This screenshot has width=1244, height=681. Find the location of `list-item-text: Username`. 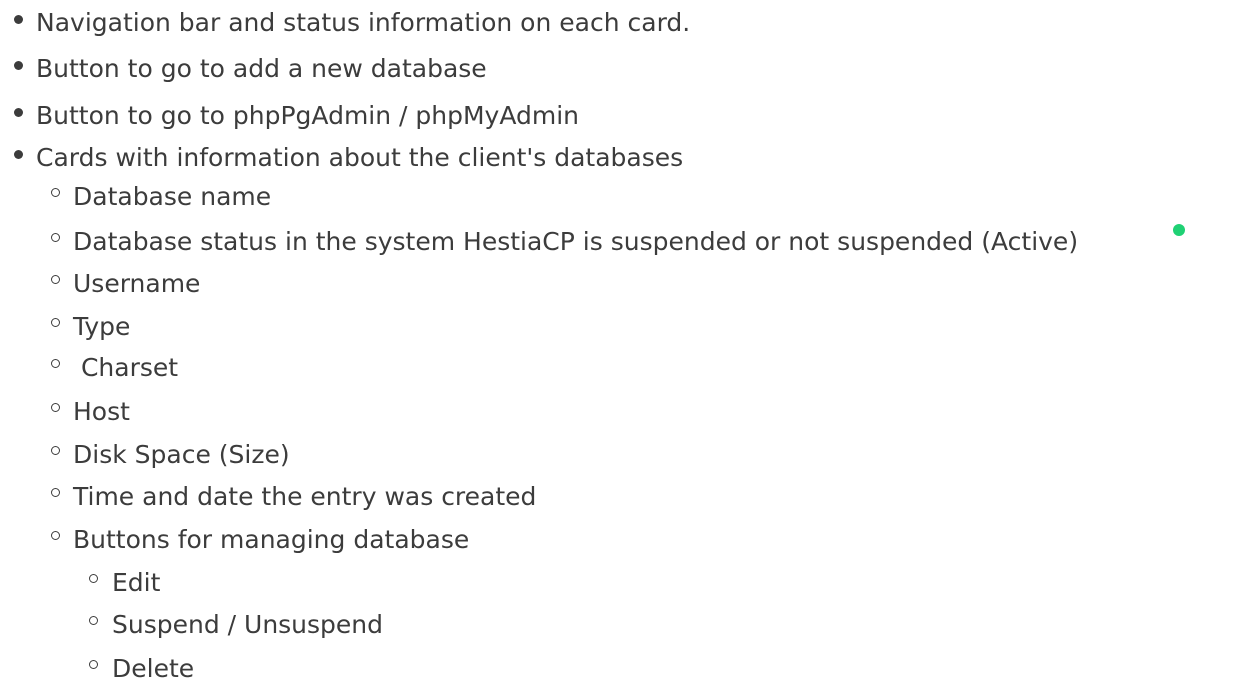

list-item-text: Username is located at coordinates (137, 283).